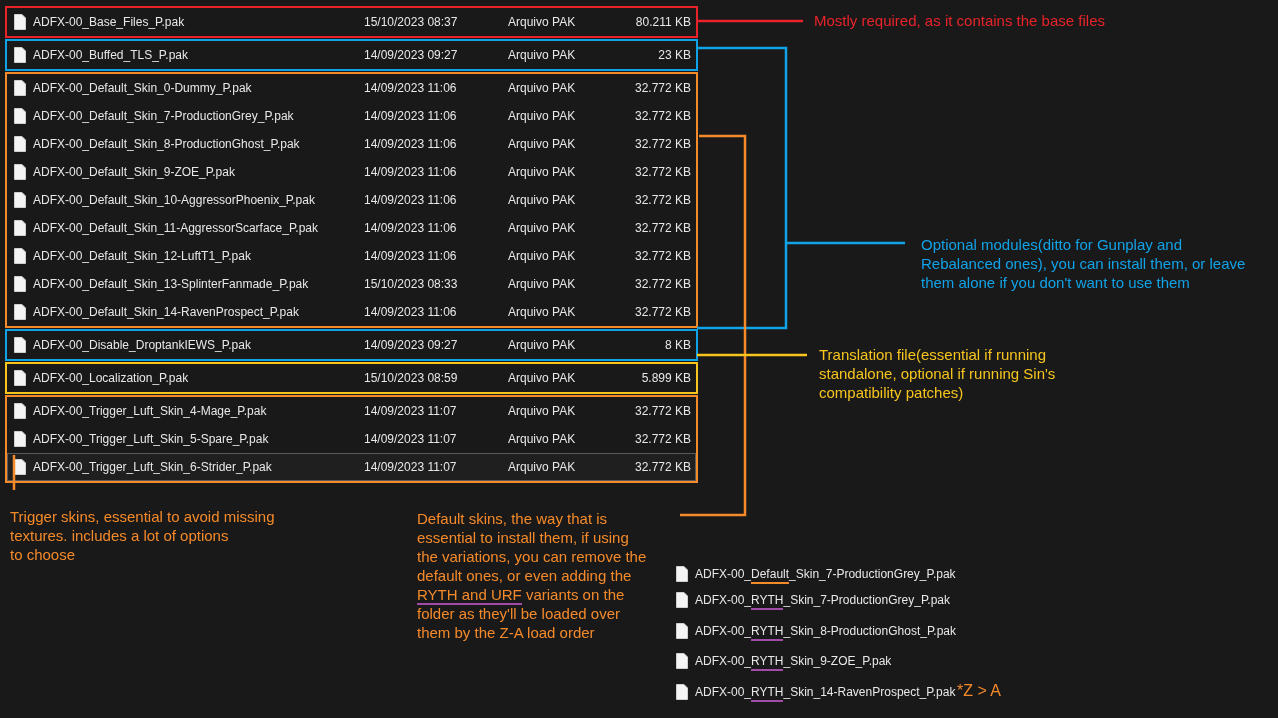  I want to click on file-name: ADFX-00_Default_Skin_12-LuftT1_P.pak, so click(142, 256).